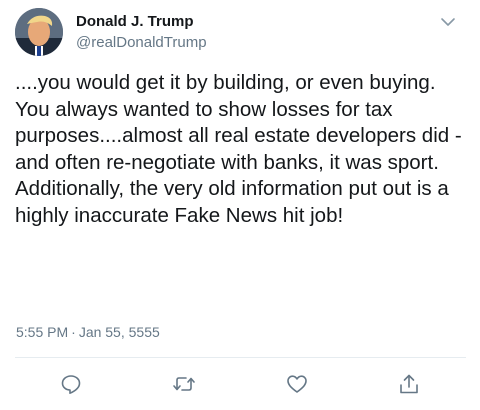  I want to click on share-icon, so click(409, 384).